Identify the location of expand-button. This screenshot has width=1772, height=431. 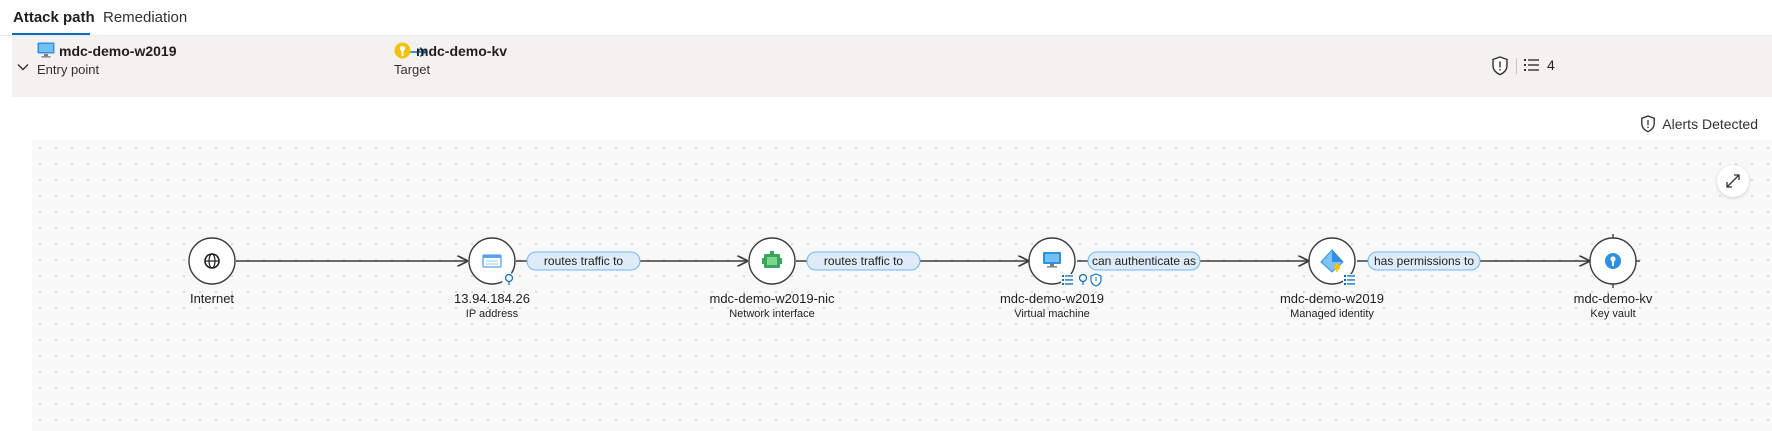
(1733, 181).